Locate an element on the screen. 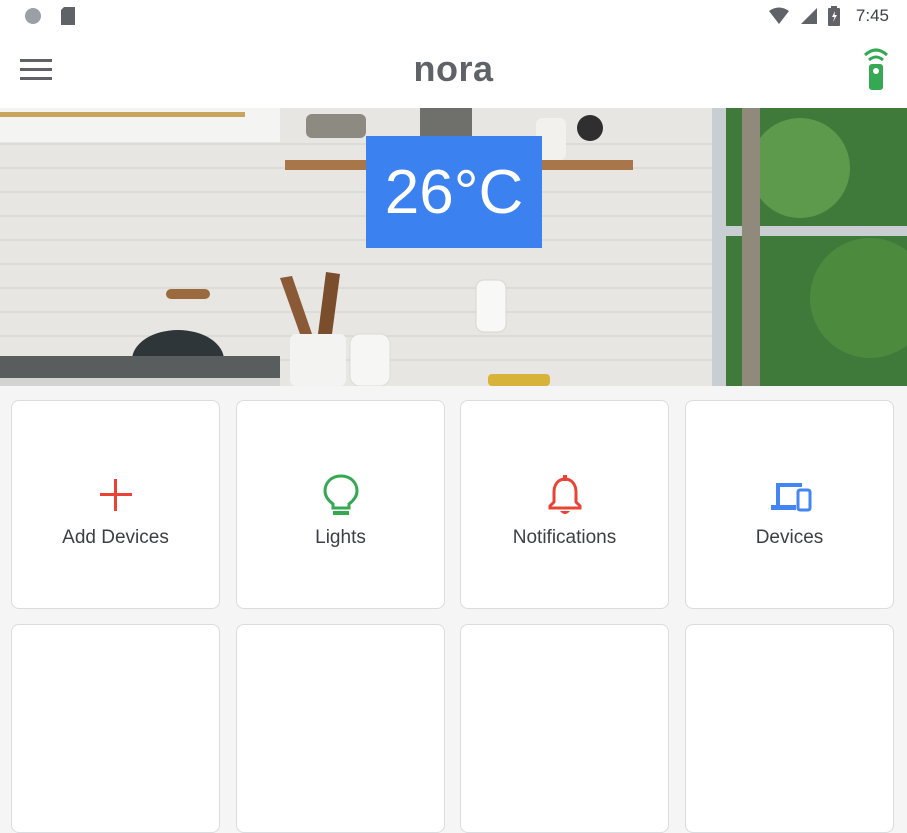 The image size is (907, 833). circle-icon is located at coordinates (33, 16).